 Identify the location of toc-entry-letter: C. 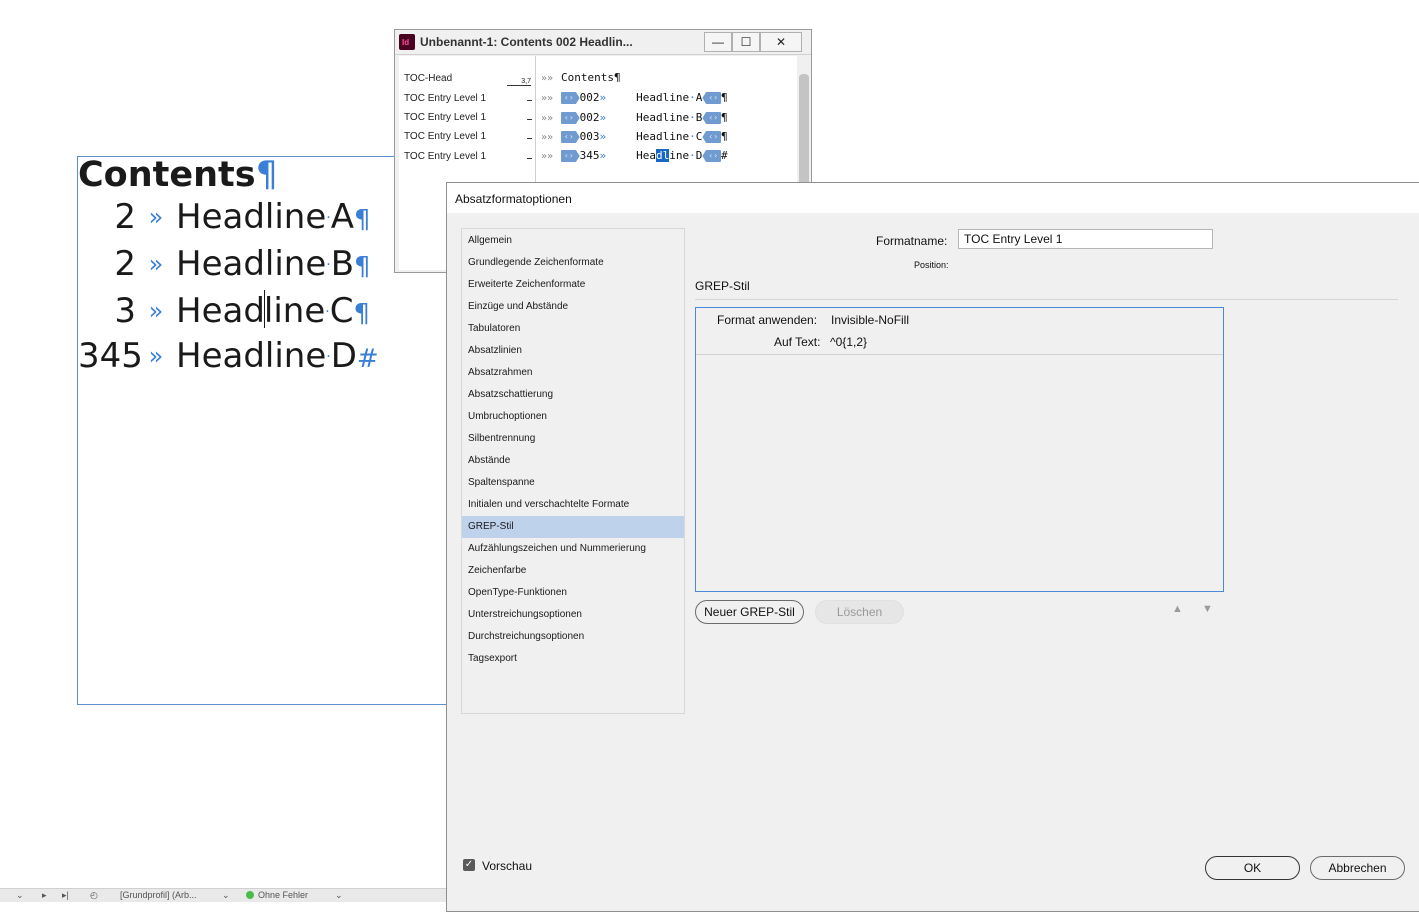
(341, 311).